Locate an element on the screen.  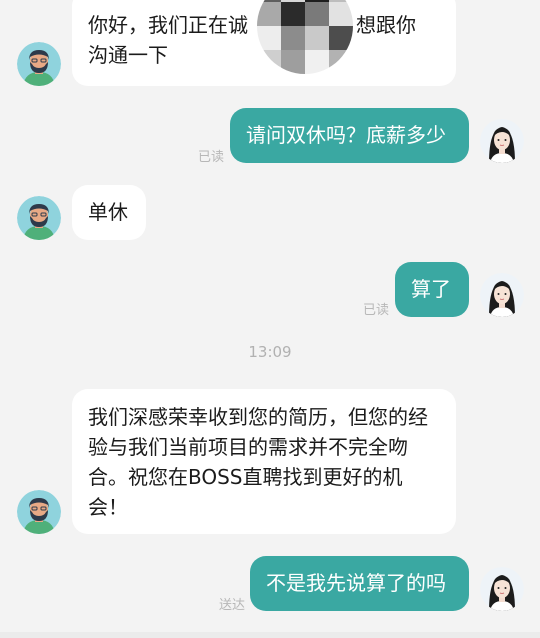
message-text: 单休 is located at coordinates (108, 212).